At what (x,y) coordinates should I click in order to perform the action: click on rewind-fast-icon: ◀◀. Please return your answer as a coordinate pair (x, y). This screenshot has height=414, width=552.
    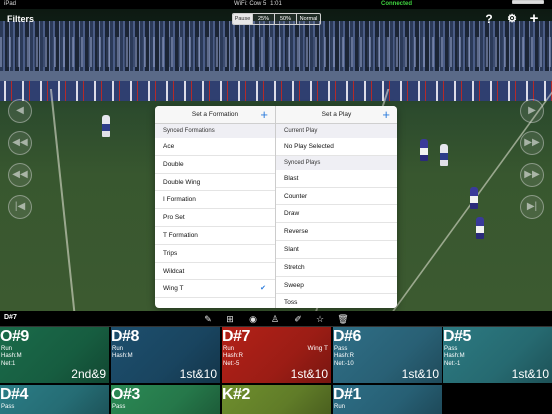
    Looking at the image, I should click on (20, 175).